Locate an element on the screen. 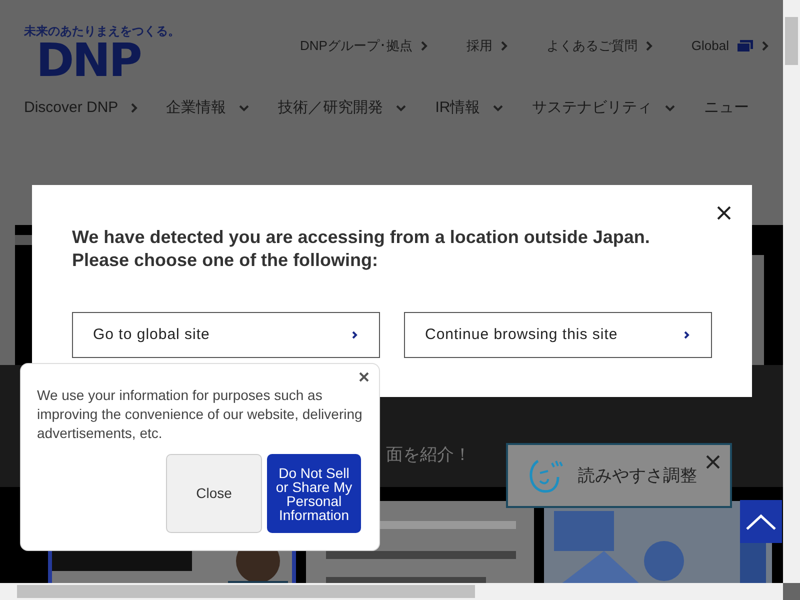 This screenshot has height=600, width=800. opt-out-button: Do Not Sell or Share My Personal Information is located at coordinates (314, 493).